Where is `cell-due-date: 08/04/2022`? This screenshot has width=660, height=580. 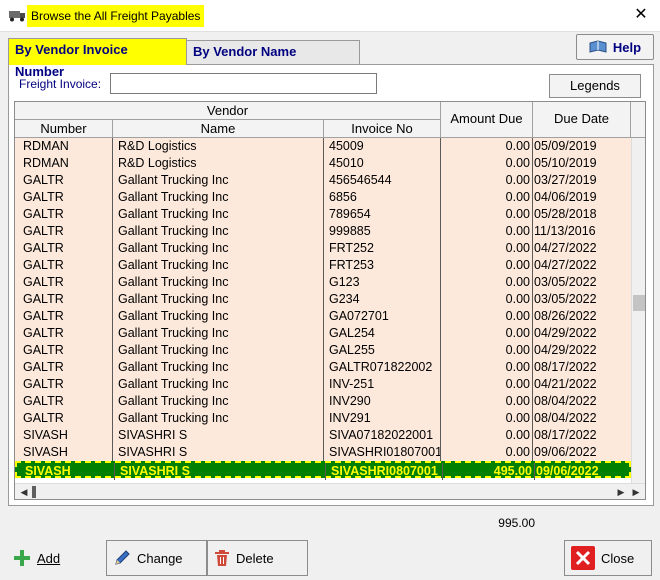 cell-due-date: 08/04/2022 is located at coordinates (565, 401).